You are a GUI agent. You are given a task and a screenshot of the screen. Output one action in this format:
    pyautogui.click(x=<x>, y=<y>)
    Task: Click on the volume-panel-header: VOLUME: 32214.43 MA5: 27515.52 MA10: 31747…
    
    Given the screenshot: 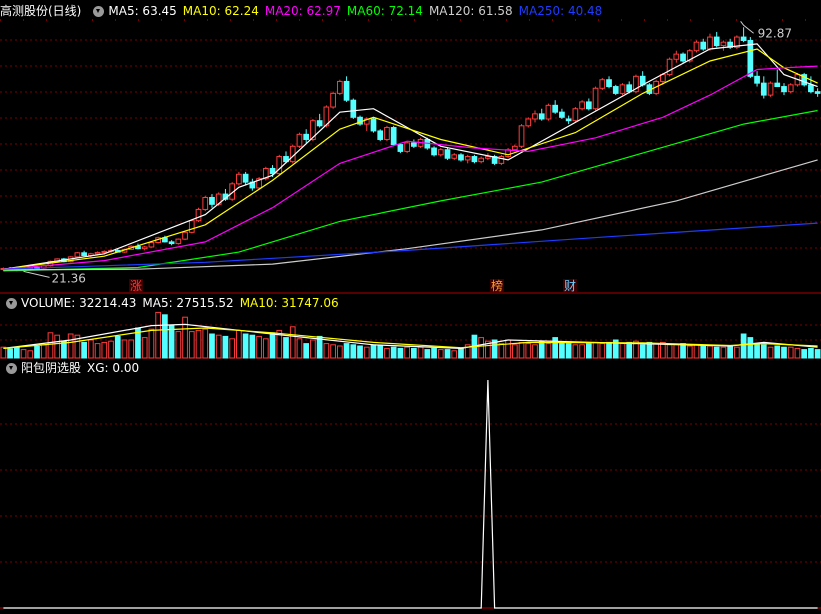 What is the action you would take?
    pyautogui.click(x=172, y=303)
    